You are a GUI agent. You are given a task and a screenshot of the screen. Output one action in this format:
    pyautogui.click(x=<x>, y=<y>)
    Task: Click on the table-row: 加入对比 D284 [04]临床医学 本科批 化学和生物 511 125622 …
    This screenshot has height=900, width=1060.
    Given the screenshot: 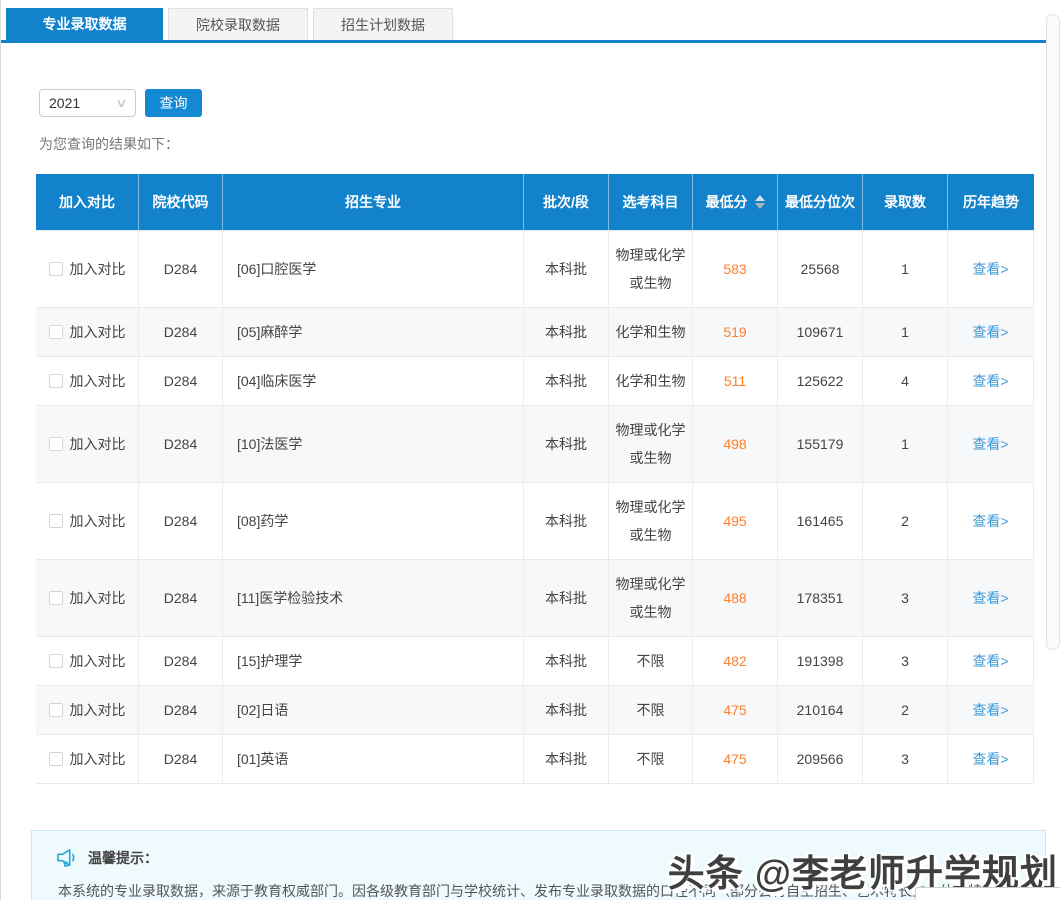 What is the action you would take?
    pyautogui.click(x=535, y=381)
    